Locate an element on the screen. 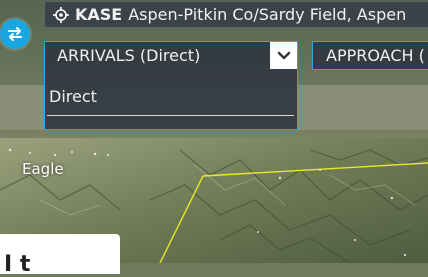 The height and width of the screenshot is (277, 428). approach-select: APPROACH ( is located at coordinates (370, 55).